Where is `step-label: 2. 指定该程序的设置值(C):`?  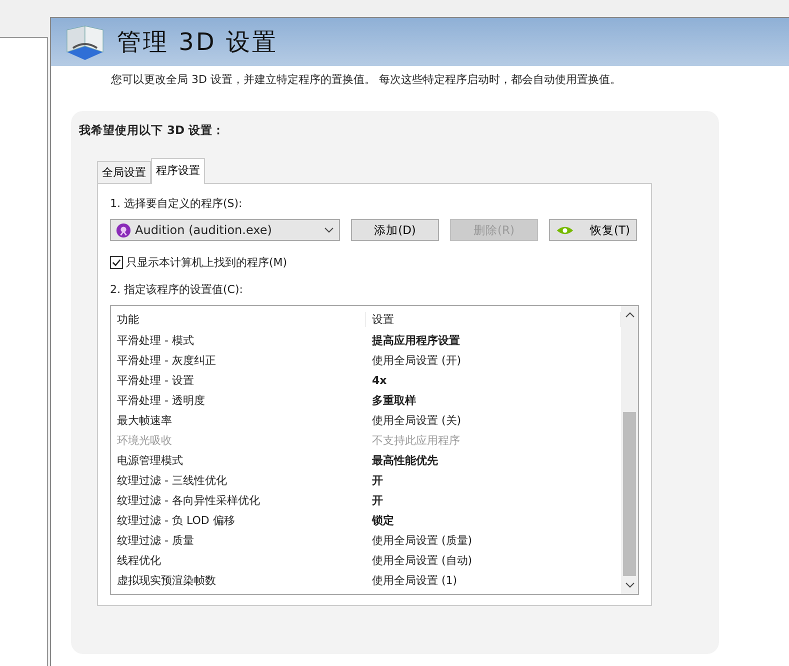
step-label: 2. 指定该程序的设置值(C): is located at coordinates (177, 289).